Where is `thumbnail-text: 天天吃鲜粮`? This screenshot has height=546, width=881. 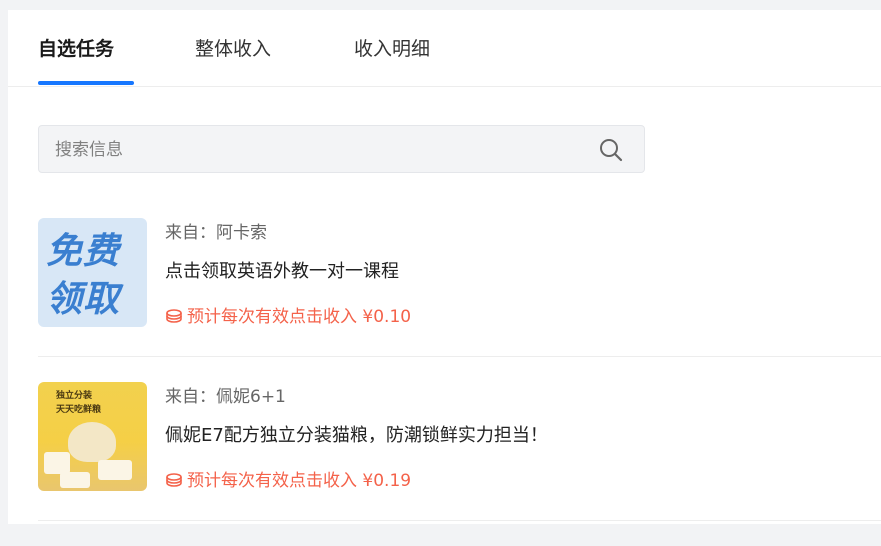 thumbnail-text: 天天吃鲜粮 is located at coordinates (79, 410).